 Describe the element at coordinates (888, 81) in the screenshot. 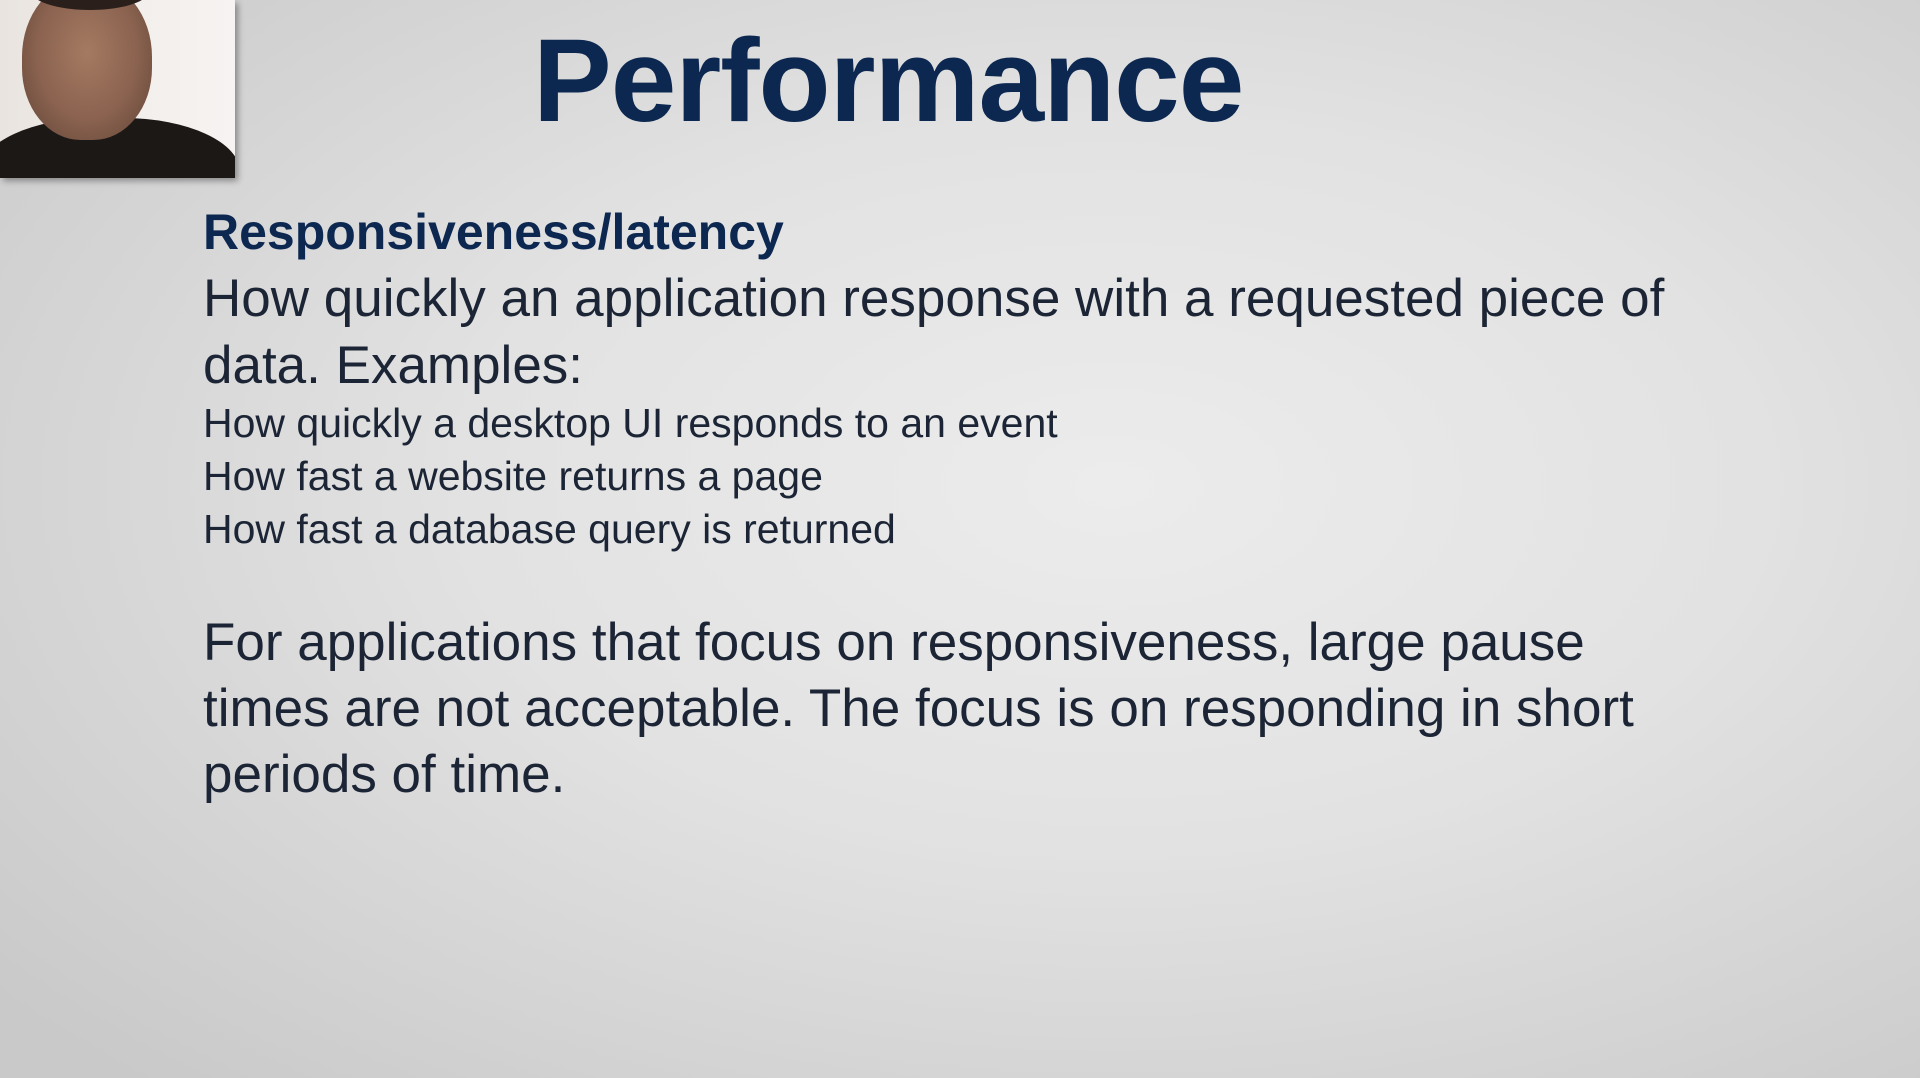

I see `slide-title: Performance` at that location.